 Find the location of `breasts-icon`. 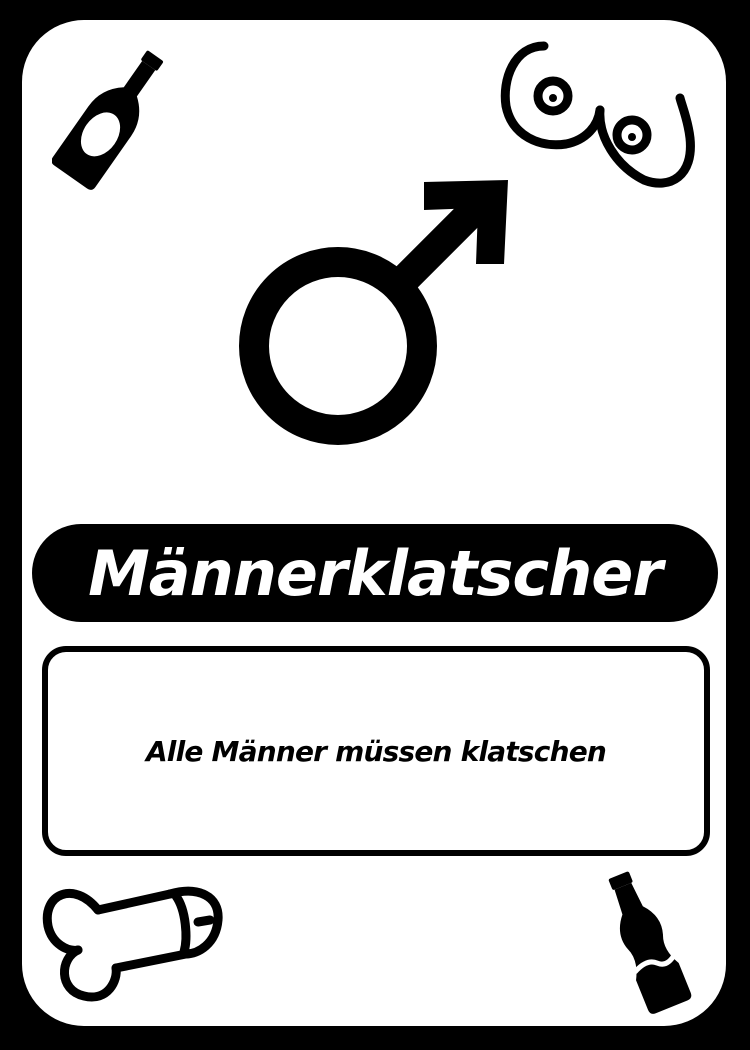

breasts-icon is located at coordinates (597, 115).